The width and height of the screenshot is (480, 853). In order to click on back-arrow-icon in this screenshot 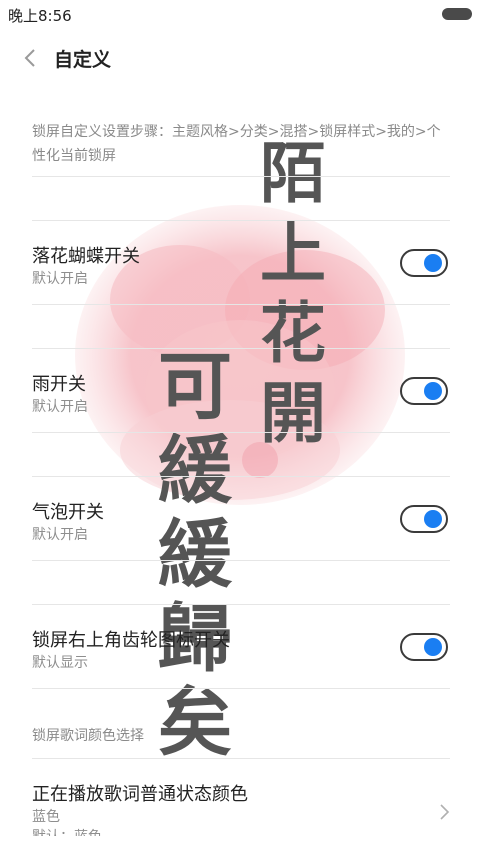, I will do `click(30, 58)`.